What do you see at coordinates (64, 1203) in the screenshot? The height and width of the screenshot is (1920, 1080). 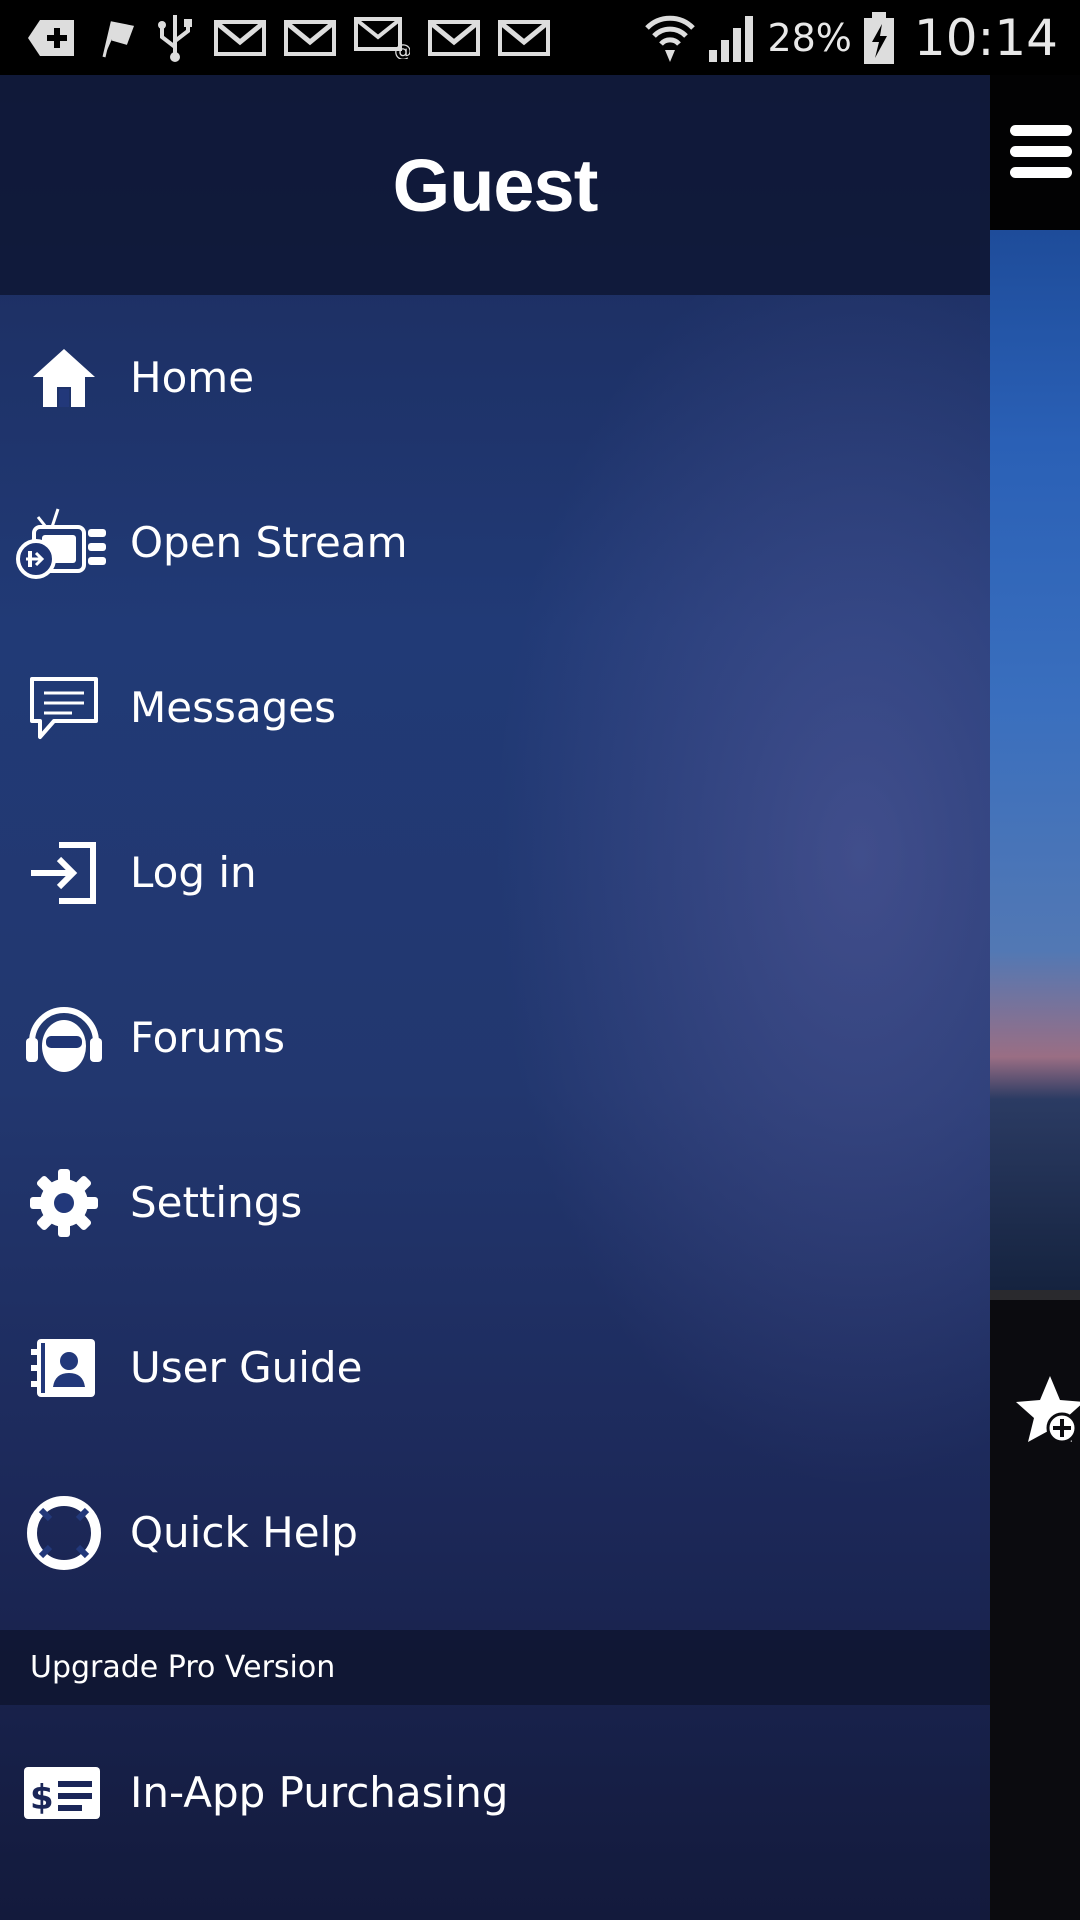 I see `gear-icon` at bounding box center [64, 1203].